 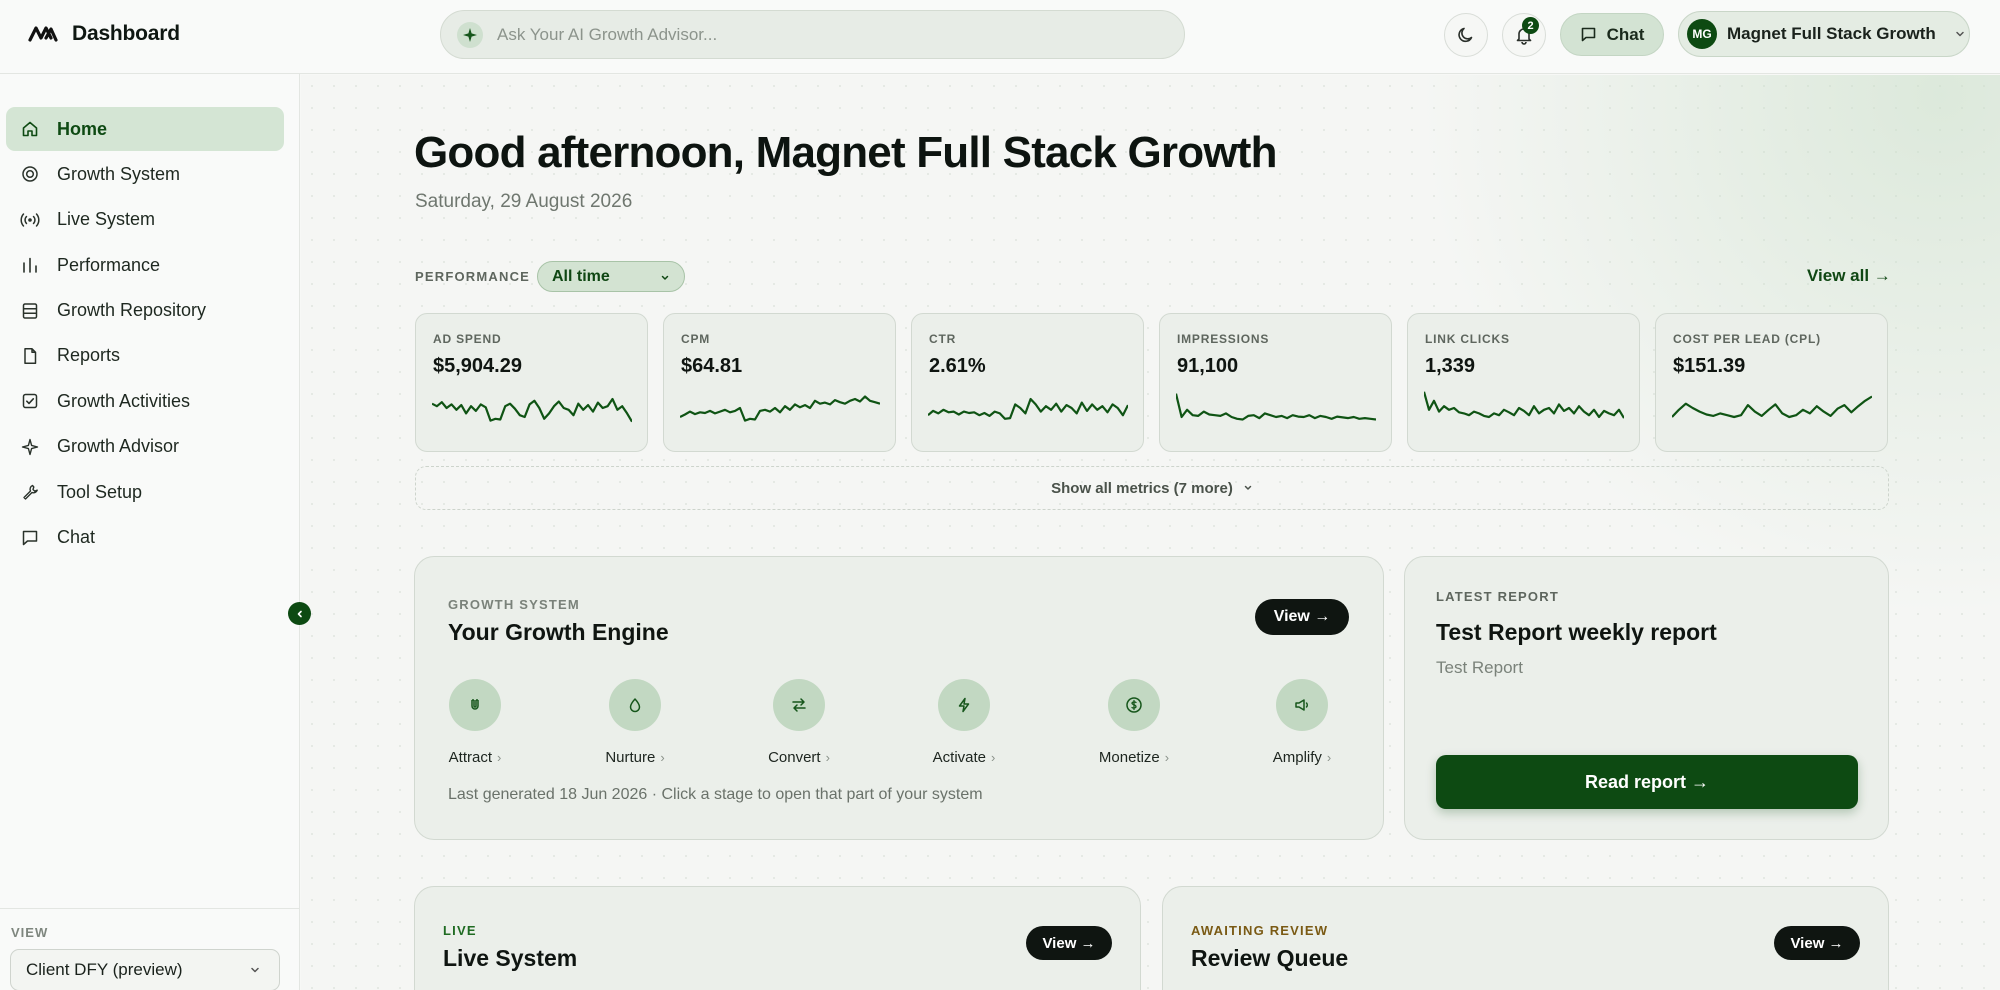 I want to click on avatar: MG, so click(x=1702, y=34).